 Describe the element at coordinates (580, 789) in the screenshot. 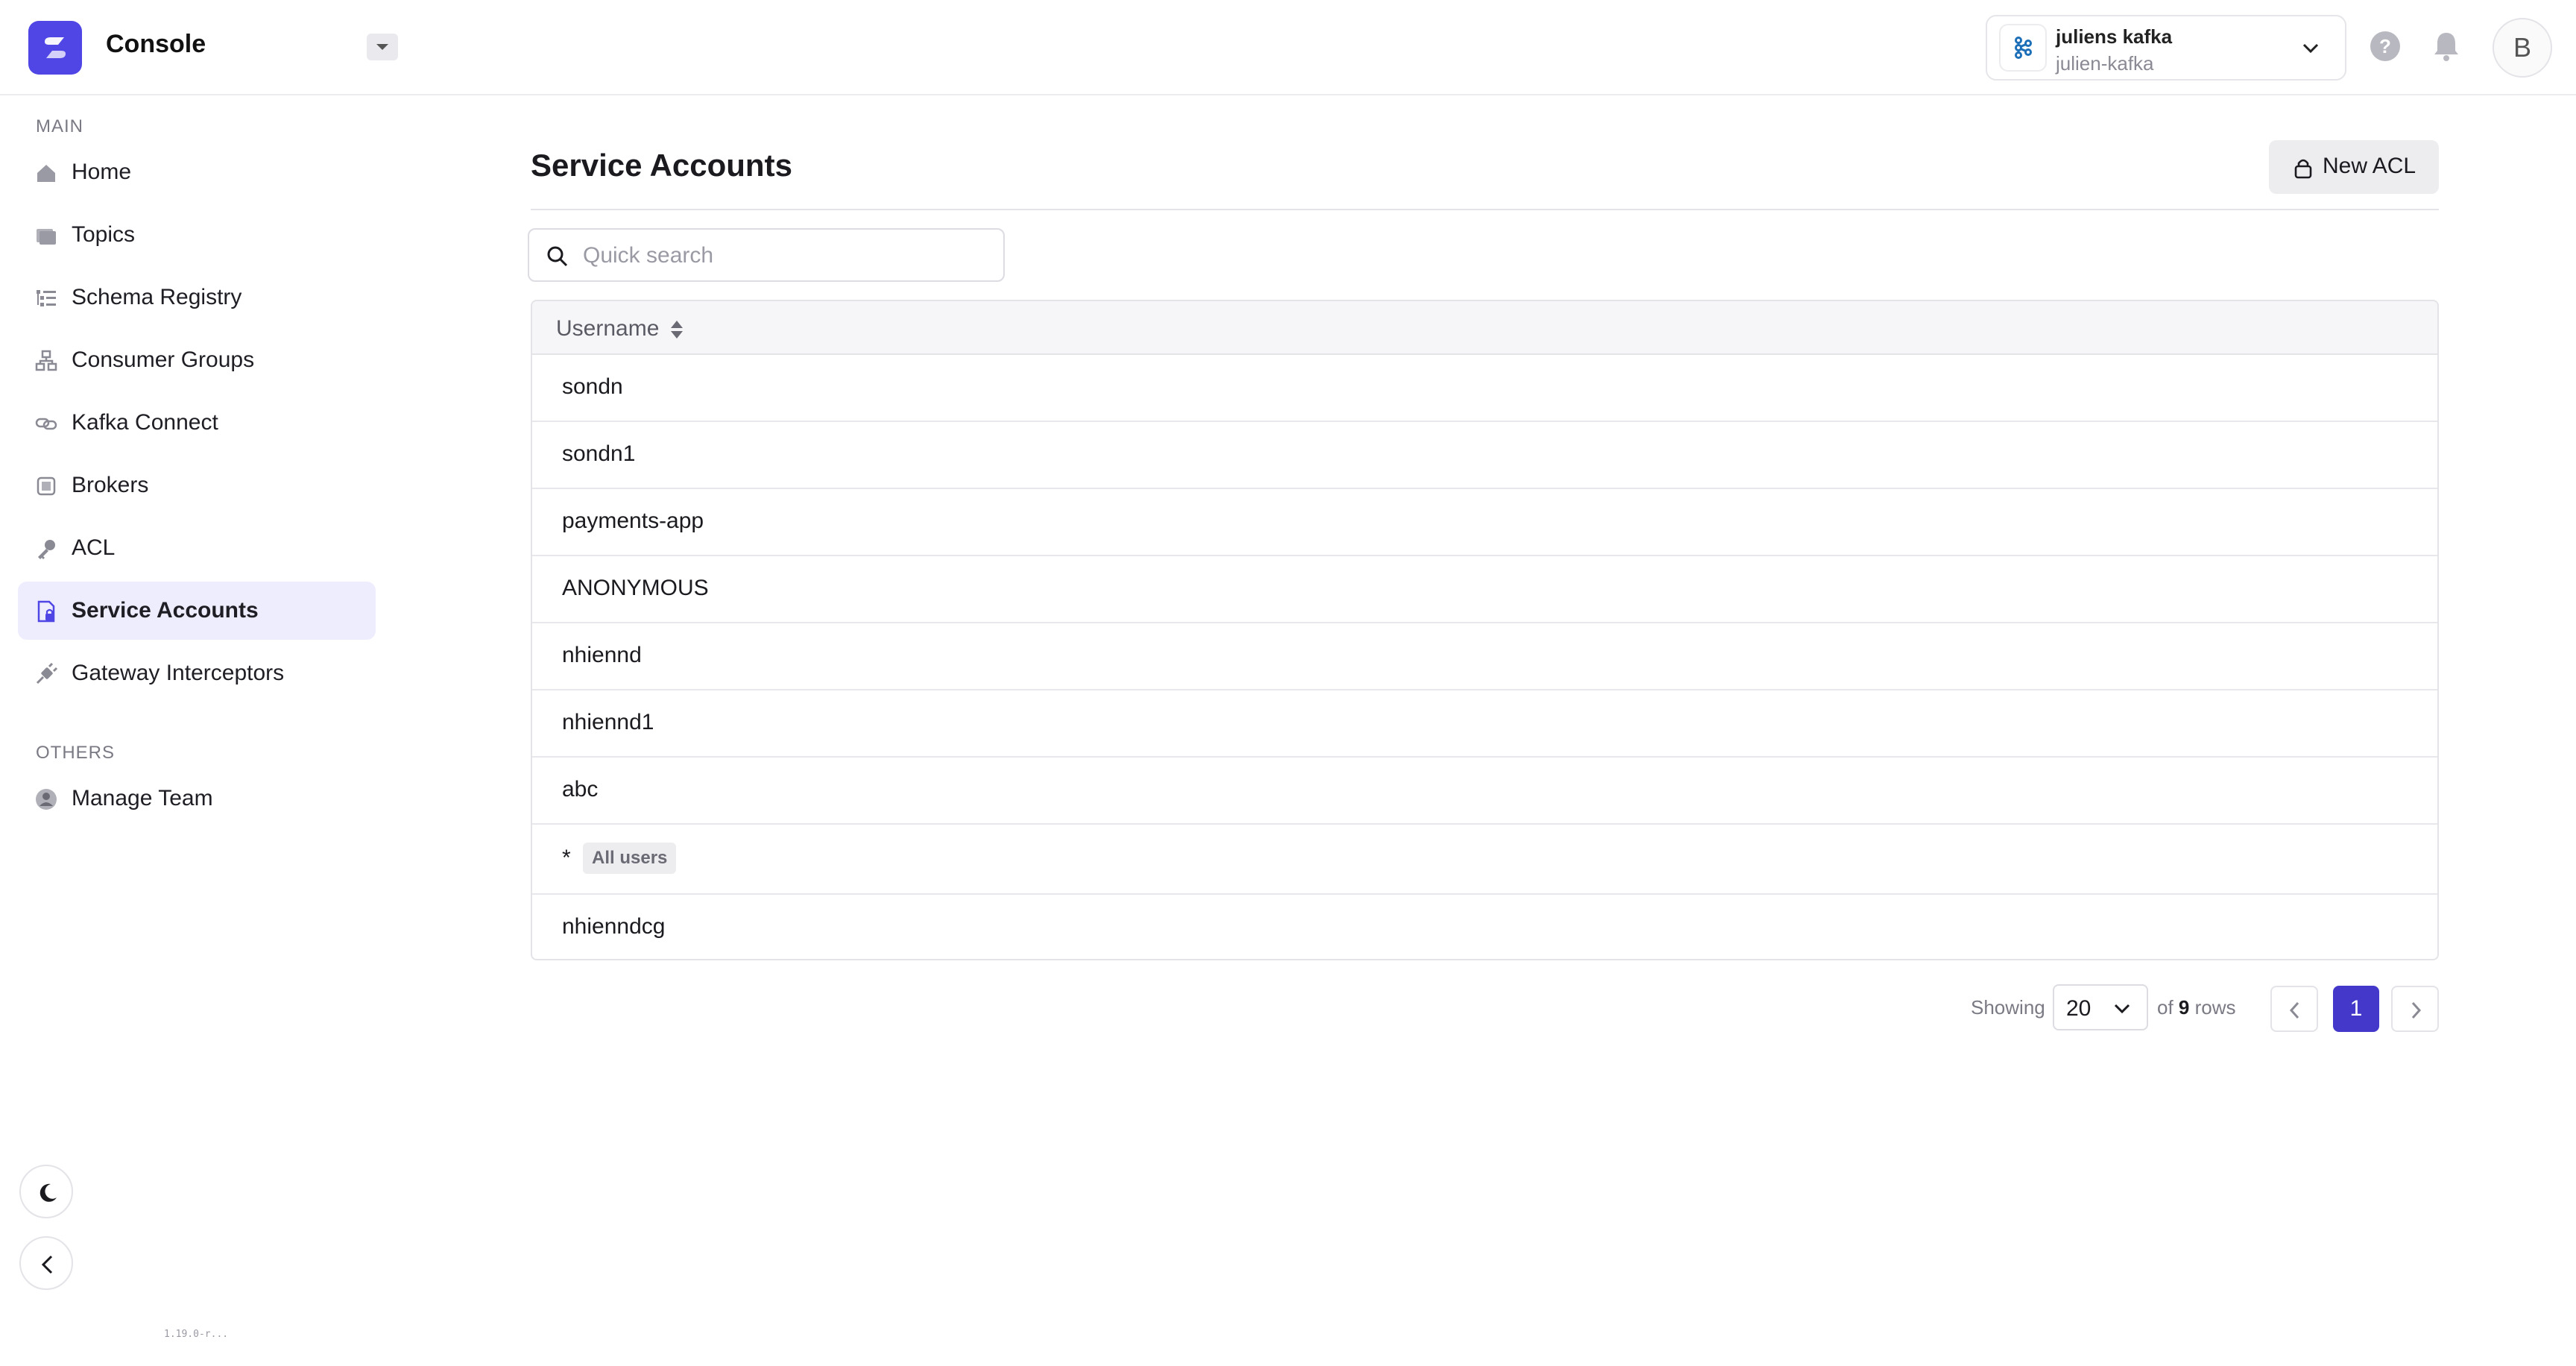

I see `username-cell: abc` at that location.